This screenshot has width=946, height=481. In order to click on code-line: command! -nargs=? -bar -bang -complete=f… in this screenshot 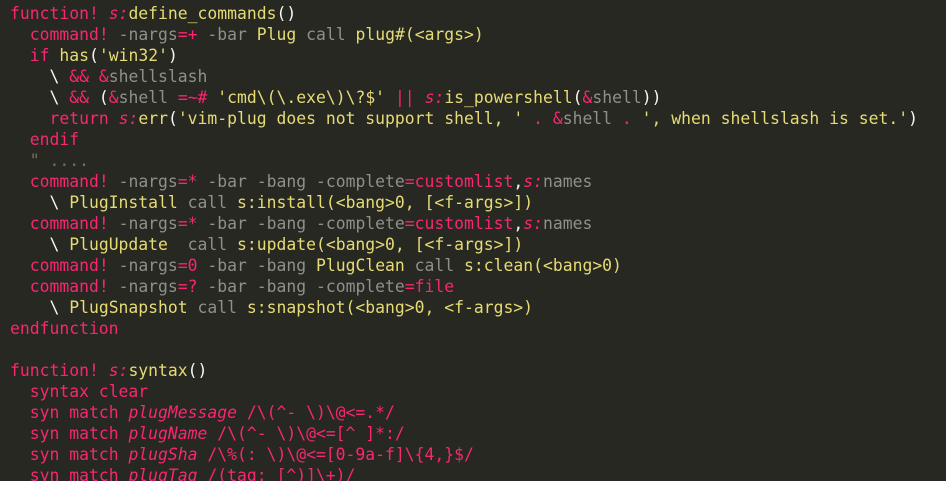, I will do `click(232, 286)`.